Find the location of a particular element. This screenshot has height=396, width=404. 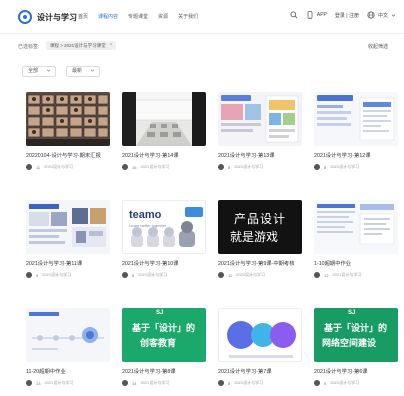

course-card: 2021设计与学习-第12课 8 2021设计与学习 is located at coordinates (356, 131).